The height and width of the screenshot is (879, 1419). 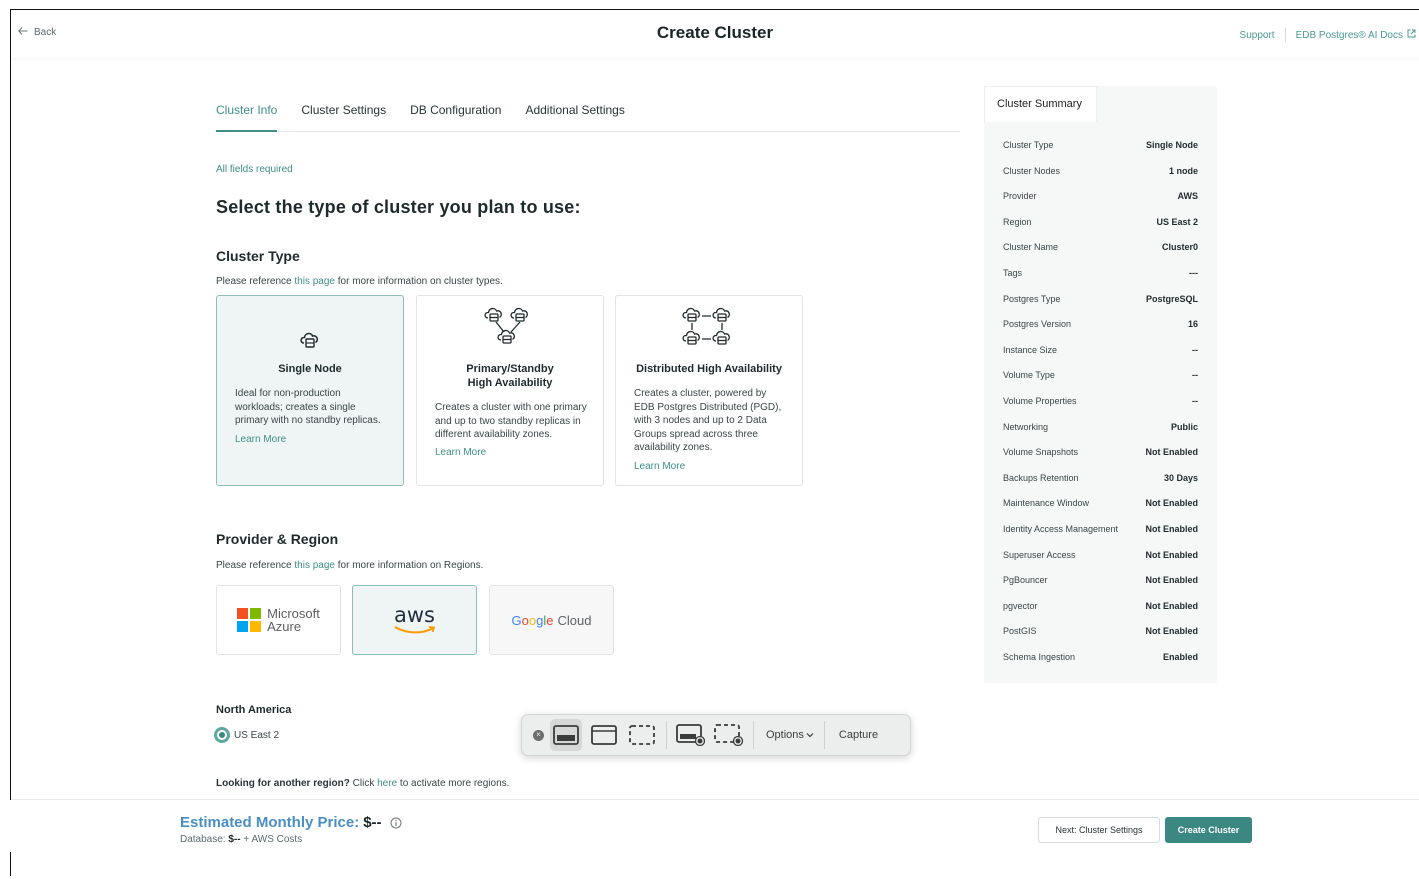 What do you see at coordinates (1195, 349) in the screenshot?
I see `summary-value: --` at bounding box center [1195, 349].